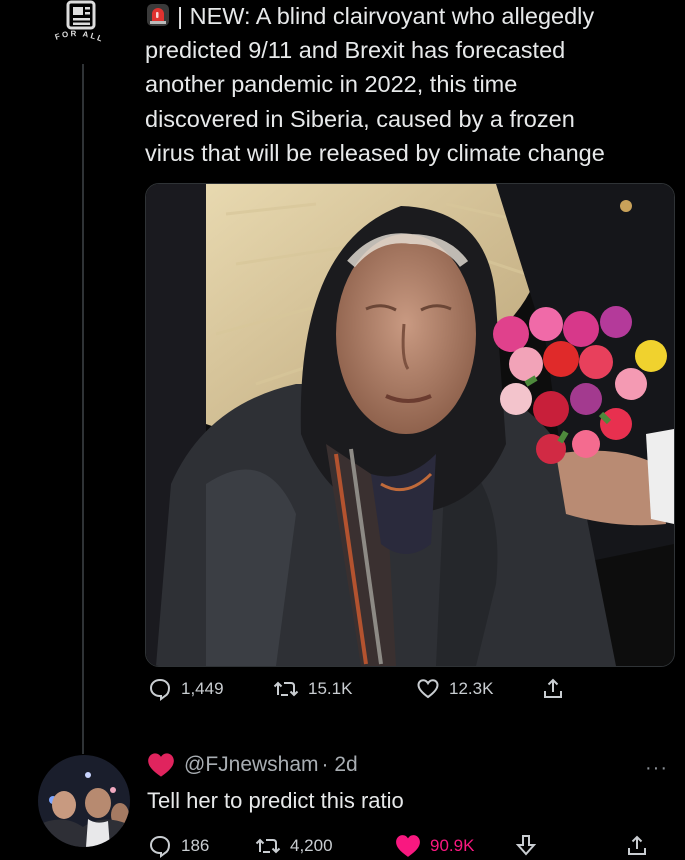 The width and height of the screenshot is (685, 860). What do you see at coordinates (408, 846) in the screenshot?
I see `liked-heart-icon` at bounding box center [408, 846].